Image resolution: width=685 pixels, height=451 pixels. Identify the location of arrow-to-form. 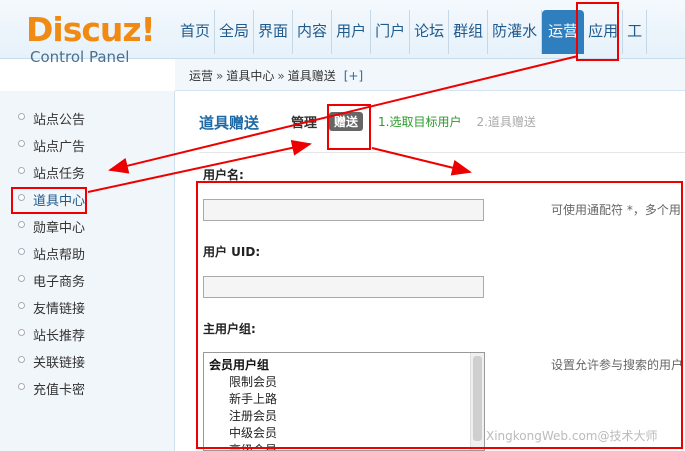
(421, 161).